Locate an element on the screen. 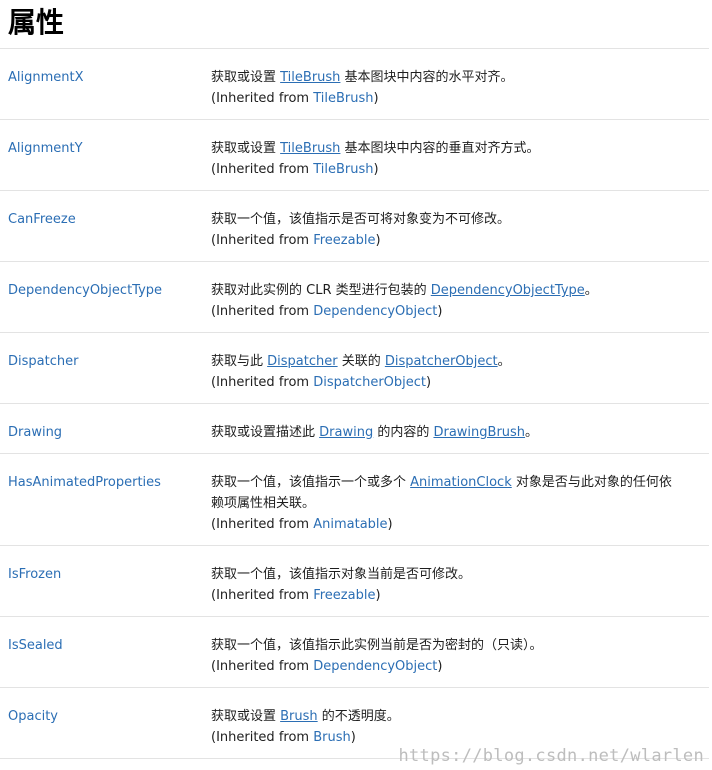 This screenshot has width=712, height=770. description-line: 获取与此 Dispatcher 关联的 DispatcherObject。 is located at coordinates (460, 361).